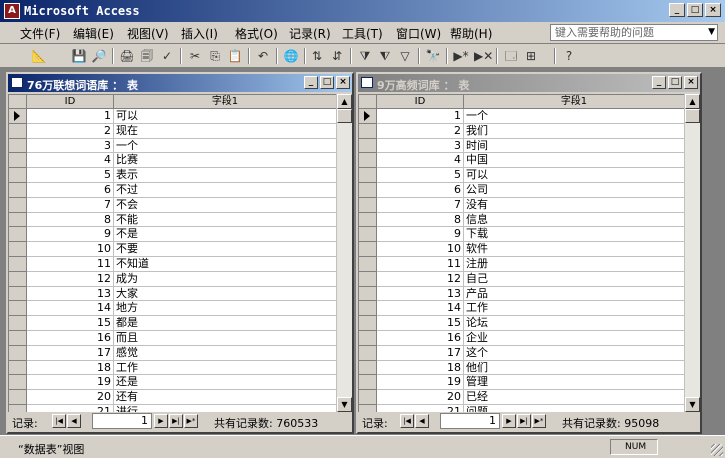 This screenshot has height=458, width=725. What do you see at coordinates (225, 279) in the screenshot?
I see `cell-field1: 成为` at bounding box center [225, 279].